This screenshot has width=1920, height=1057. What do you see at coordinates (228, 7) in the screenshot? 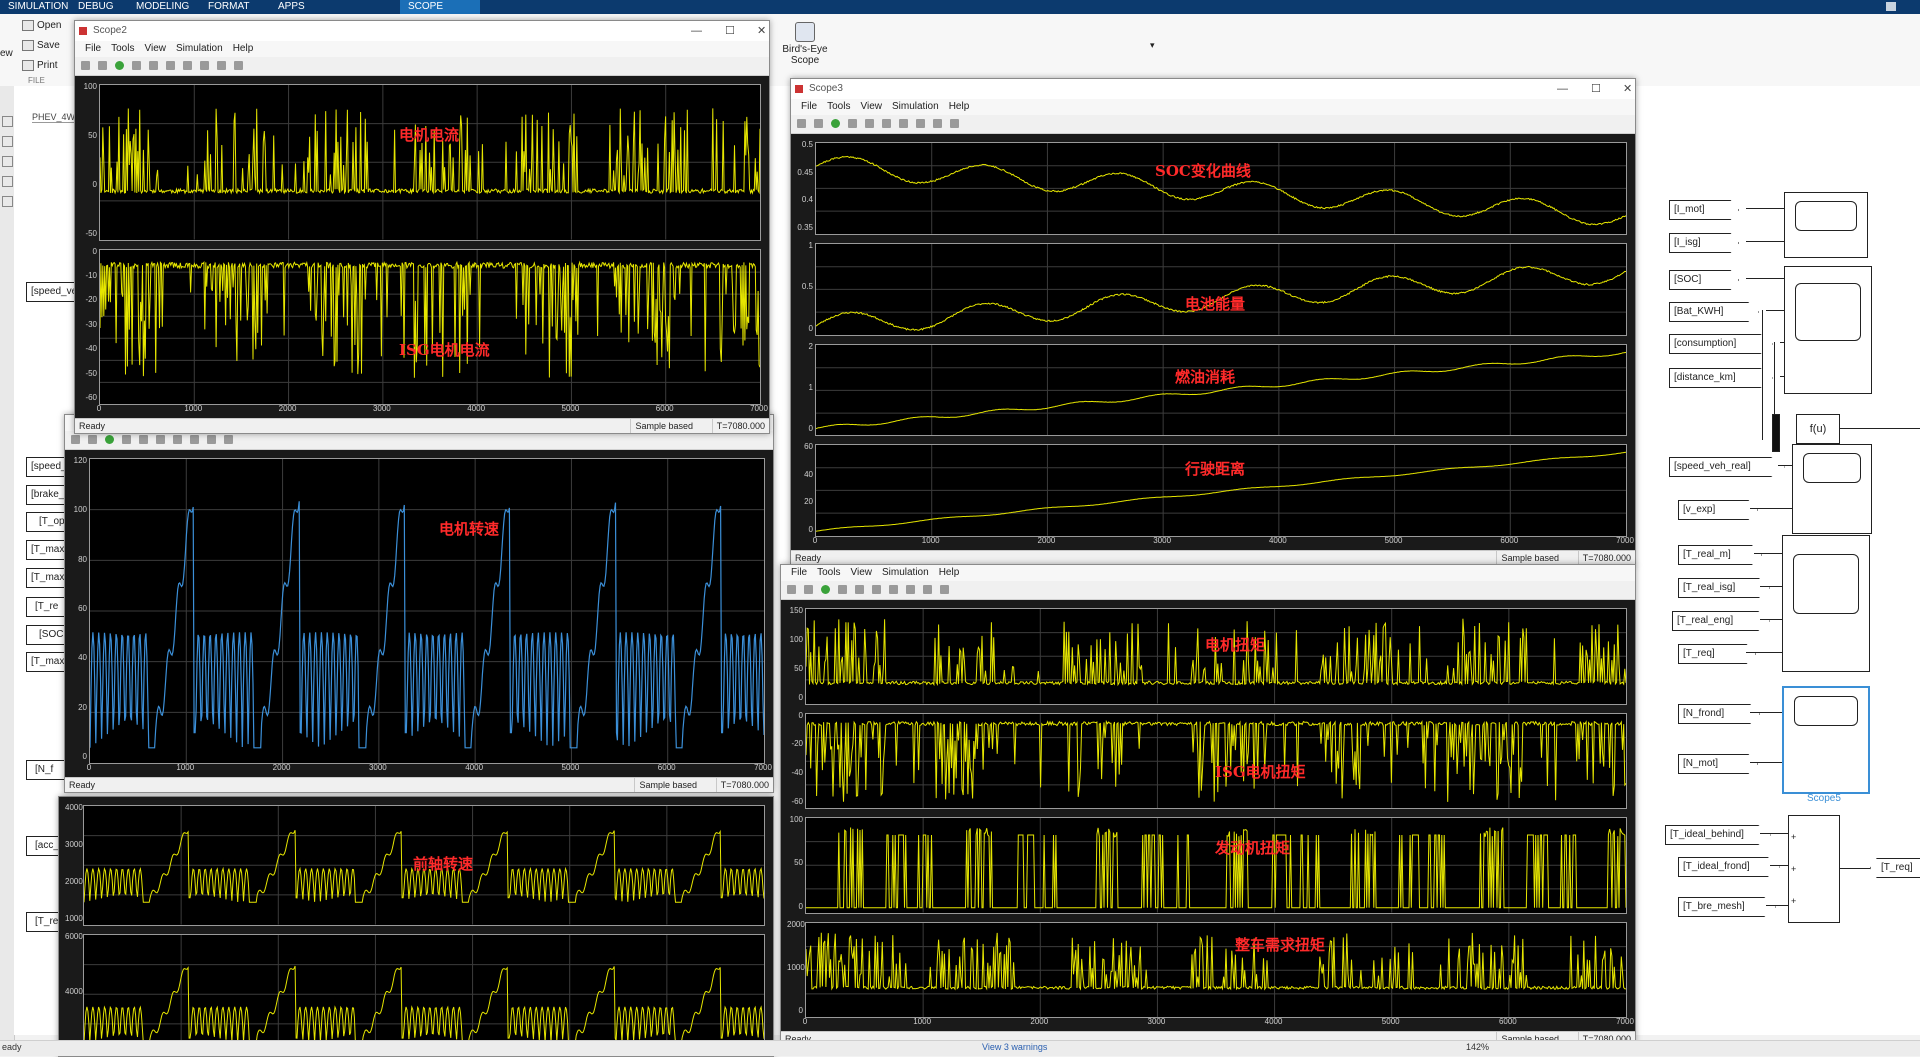
I see `tab-format: FORMAT` at bounding box center [228, 7].